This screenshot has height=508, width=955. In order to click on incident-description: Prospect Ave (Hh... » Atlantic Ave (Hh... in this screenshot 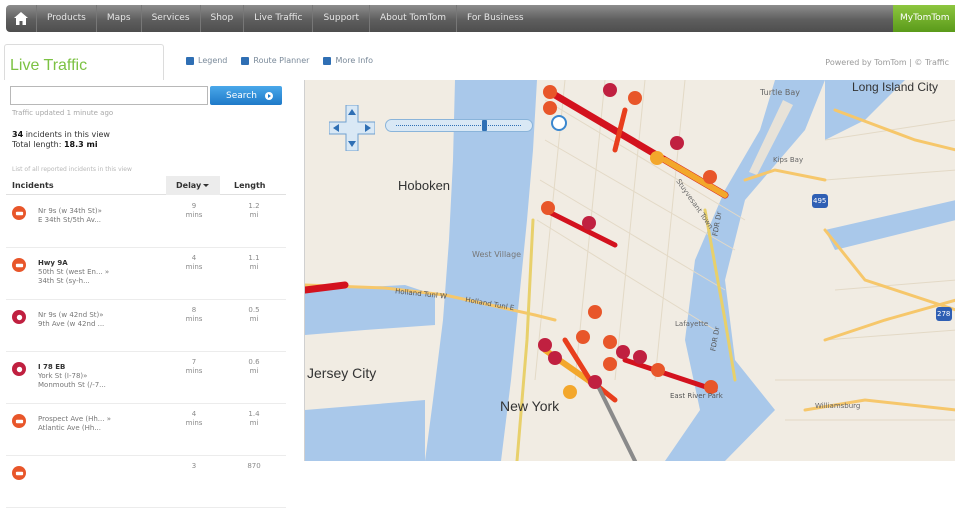, I will do `click(74, 423)`.